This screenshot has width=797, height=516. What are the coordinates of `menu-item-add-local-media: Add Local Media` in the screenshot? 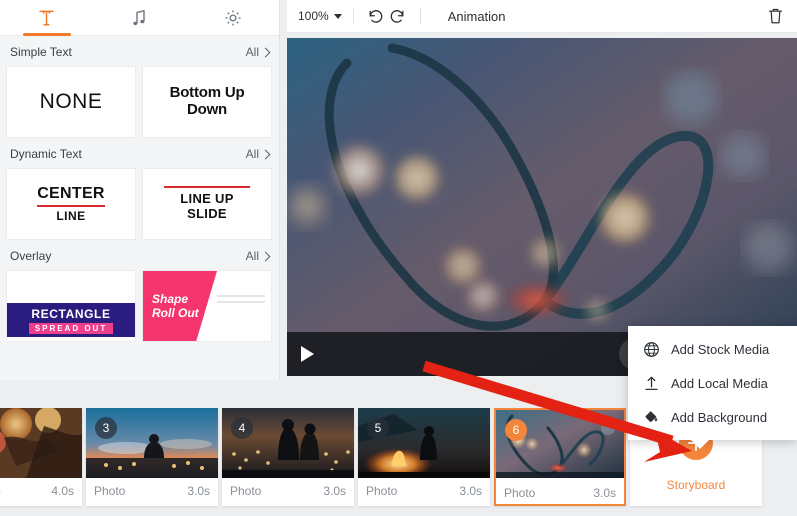 It's located at (712, 383).